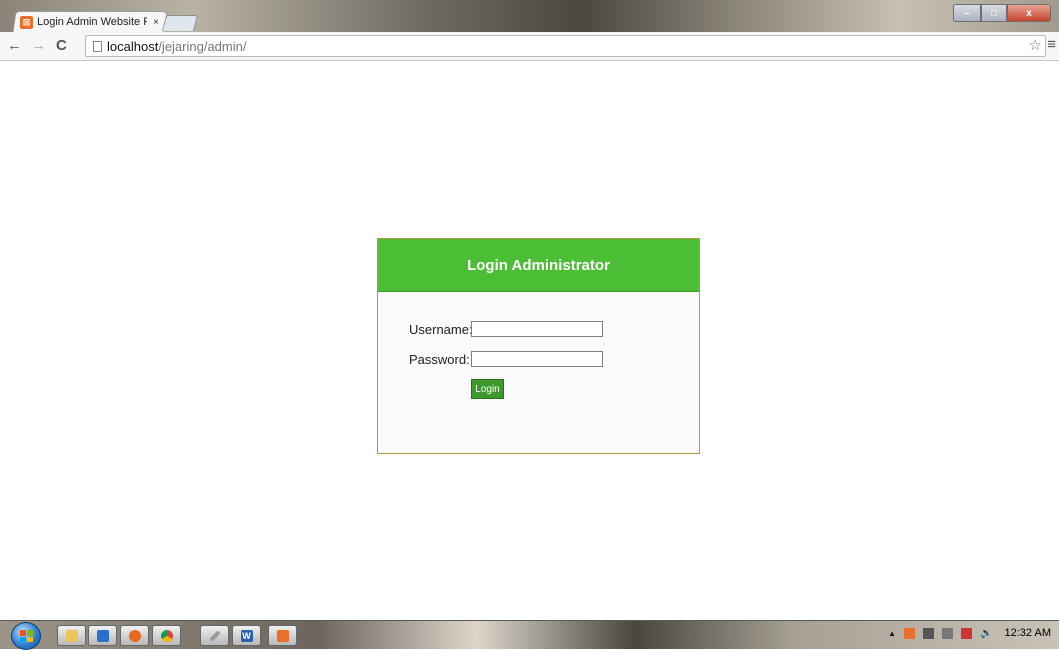 The width and height of the screenshot is (1059, 650). Describe the element at coordinates (537, 329) in the screenshot. I see `username-input` at that location.